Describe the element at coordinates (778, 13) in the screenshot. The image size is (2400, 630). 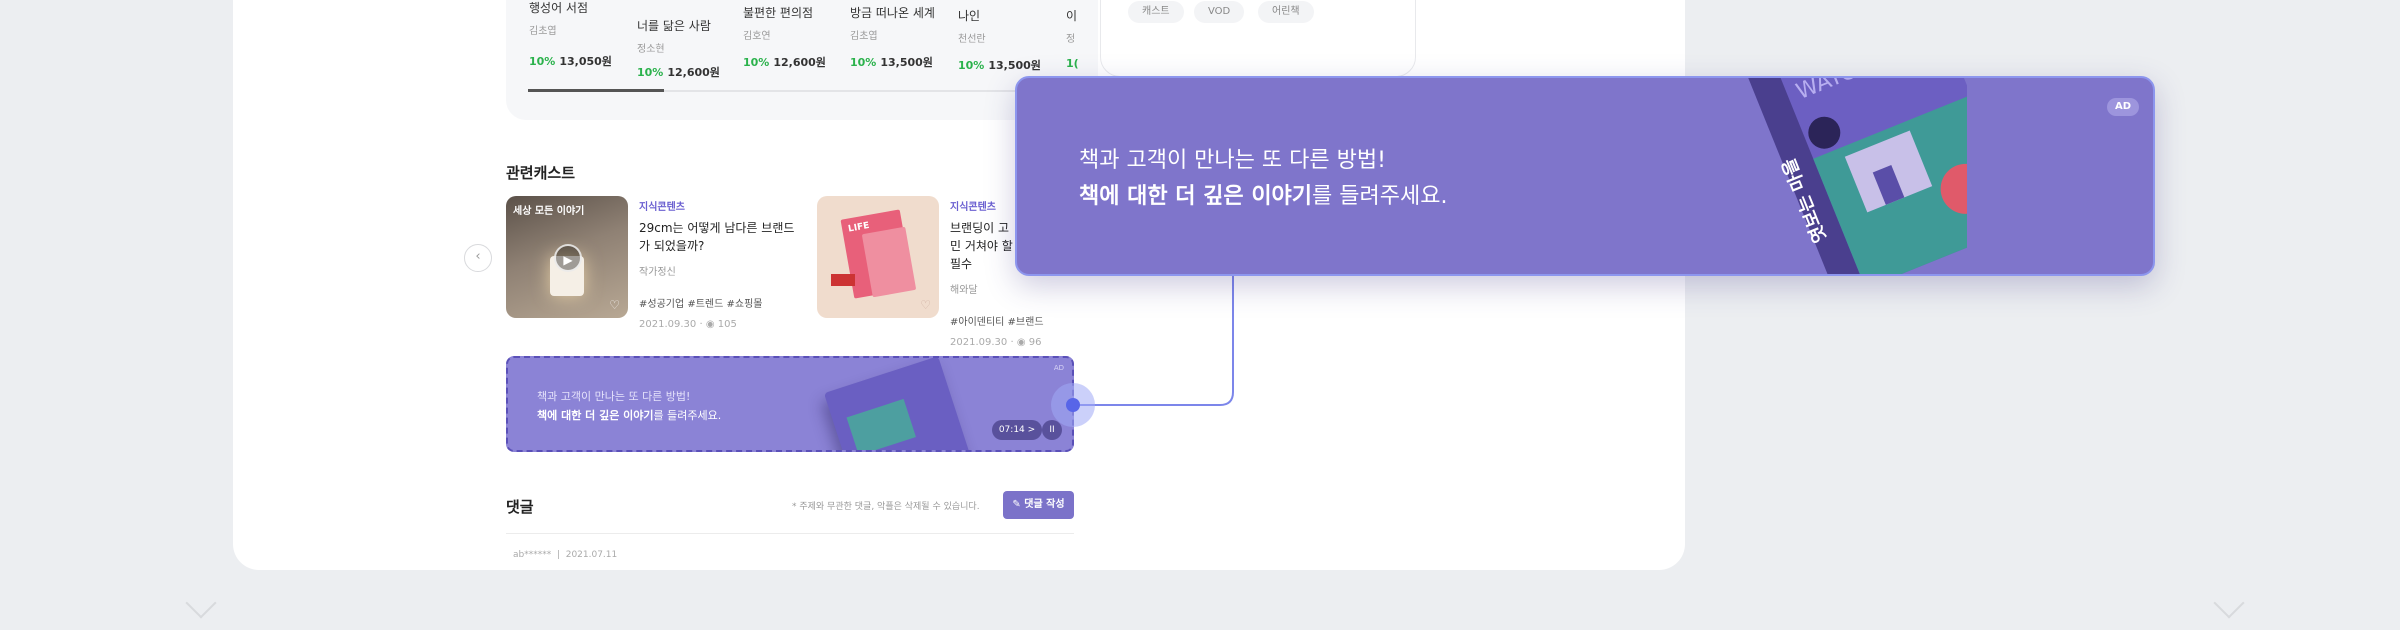
I see `book-title: 불편한 편의점` at that location.